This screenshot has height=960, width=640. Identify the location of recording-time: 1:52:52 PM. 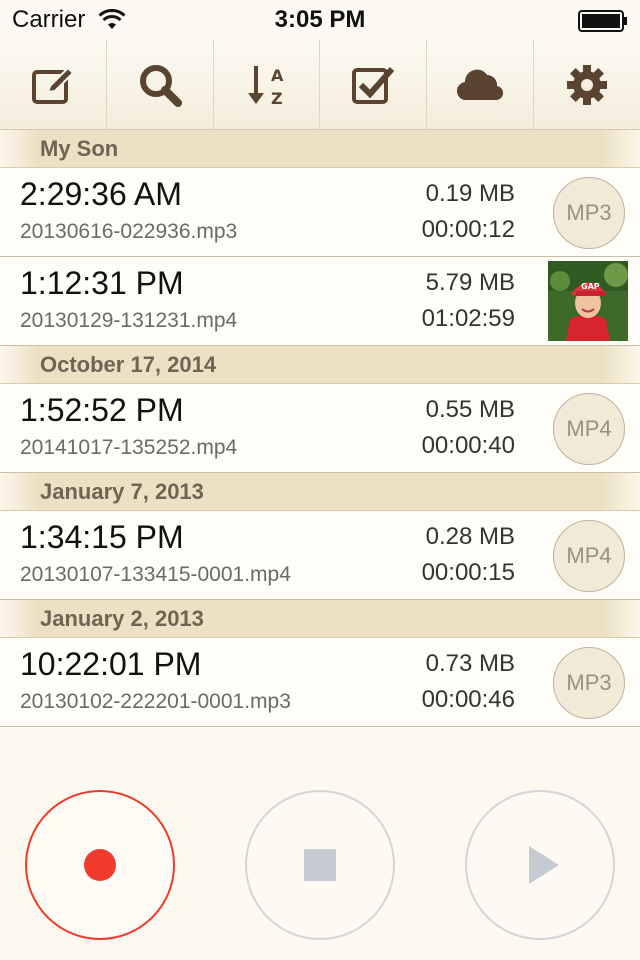
(102, 410).